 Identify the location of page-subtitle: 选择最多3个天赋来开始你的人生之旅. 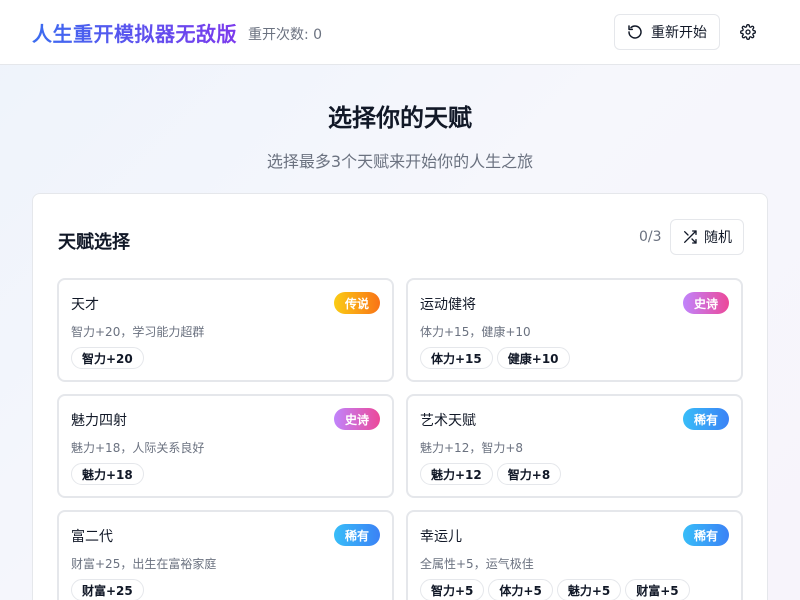
(400, 161).